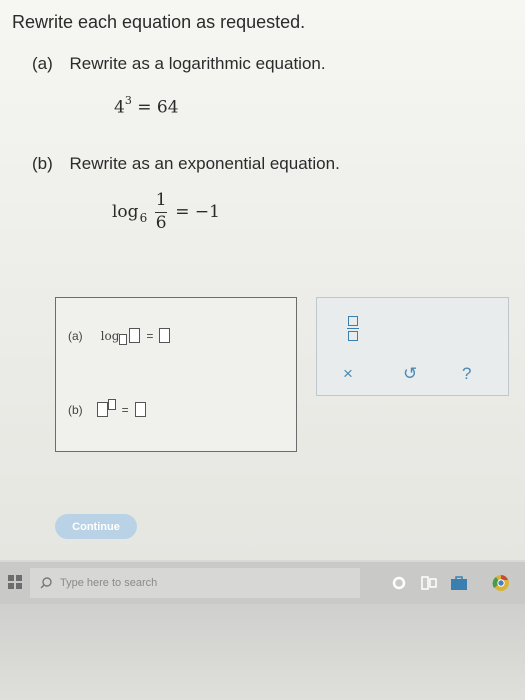  What do you see at coordinates (75, 409) in the screenshot?
I see `answer-b-label: (b)` at bounding box center [75, 409].